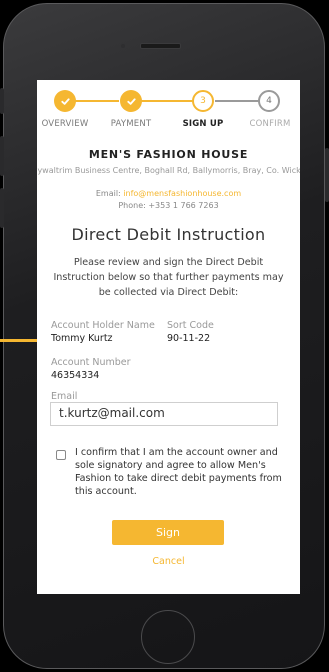  Describe the element at coordinates (65, 124) in the screenshot. I see `step-label-overview: OVERVIEW` at that location.